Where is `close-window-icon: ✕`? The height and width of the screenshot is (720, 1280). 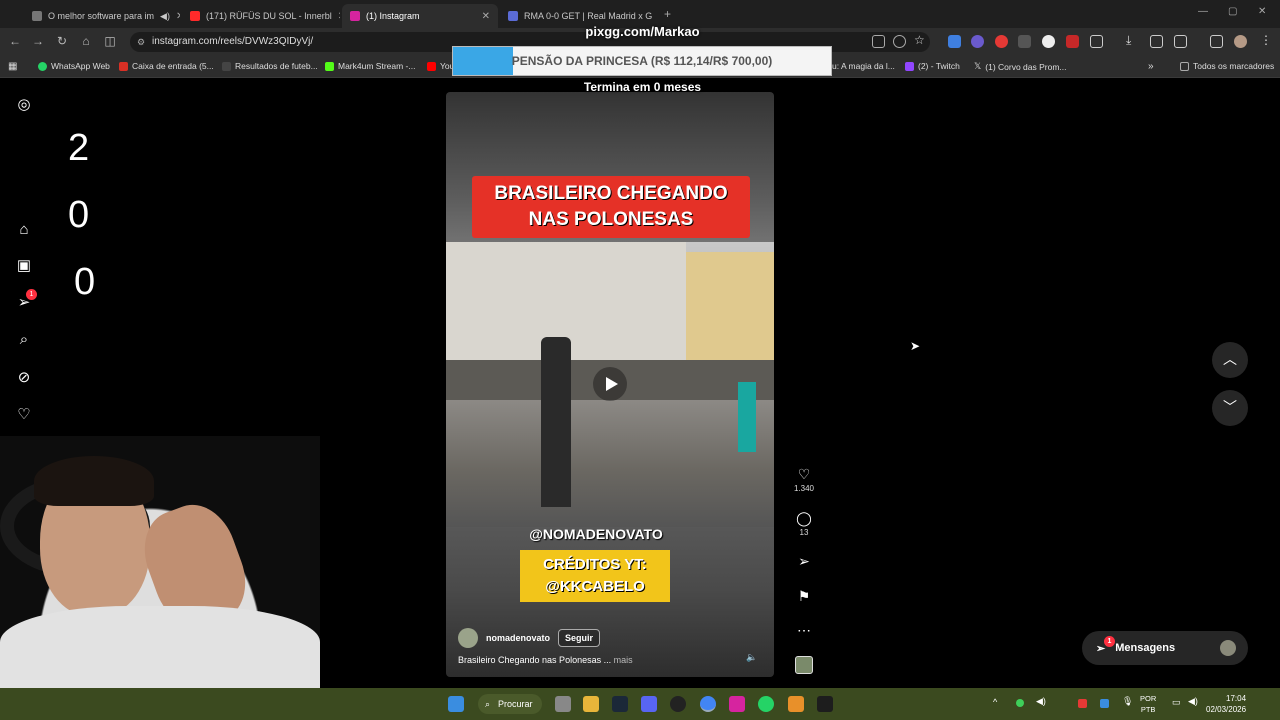 close-window-icon: ✕ is located at coordinates (1262, 11).